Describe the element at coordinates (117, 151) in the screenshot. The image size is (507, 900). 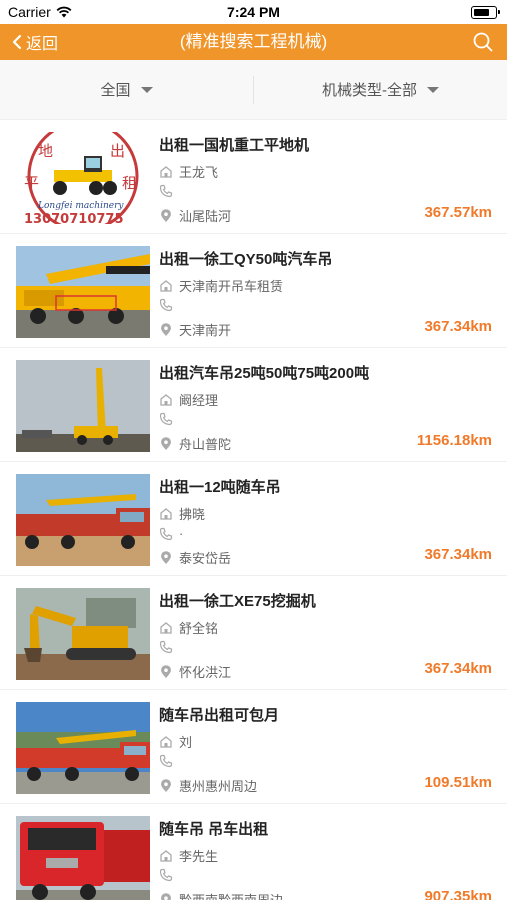
I see `svg-text: 出` at that location.